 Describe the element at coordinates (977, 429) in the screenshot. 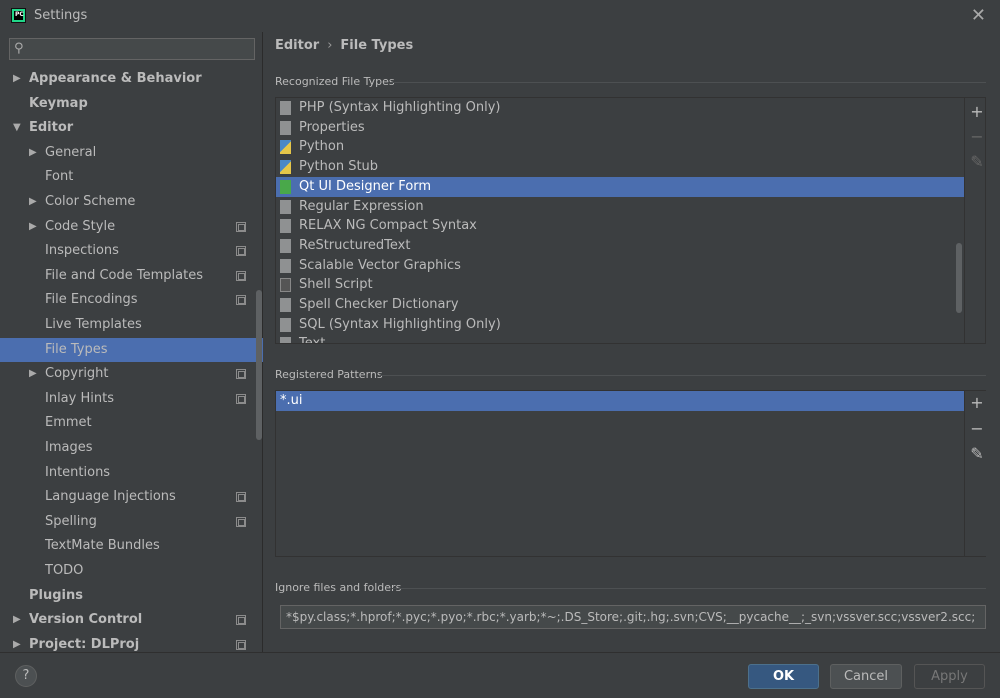

I see `remove-pattern-button: −` at that location.